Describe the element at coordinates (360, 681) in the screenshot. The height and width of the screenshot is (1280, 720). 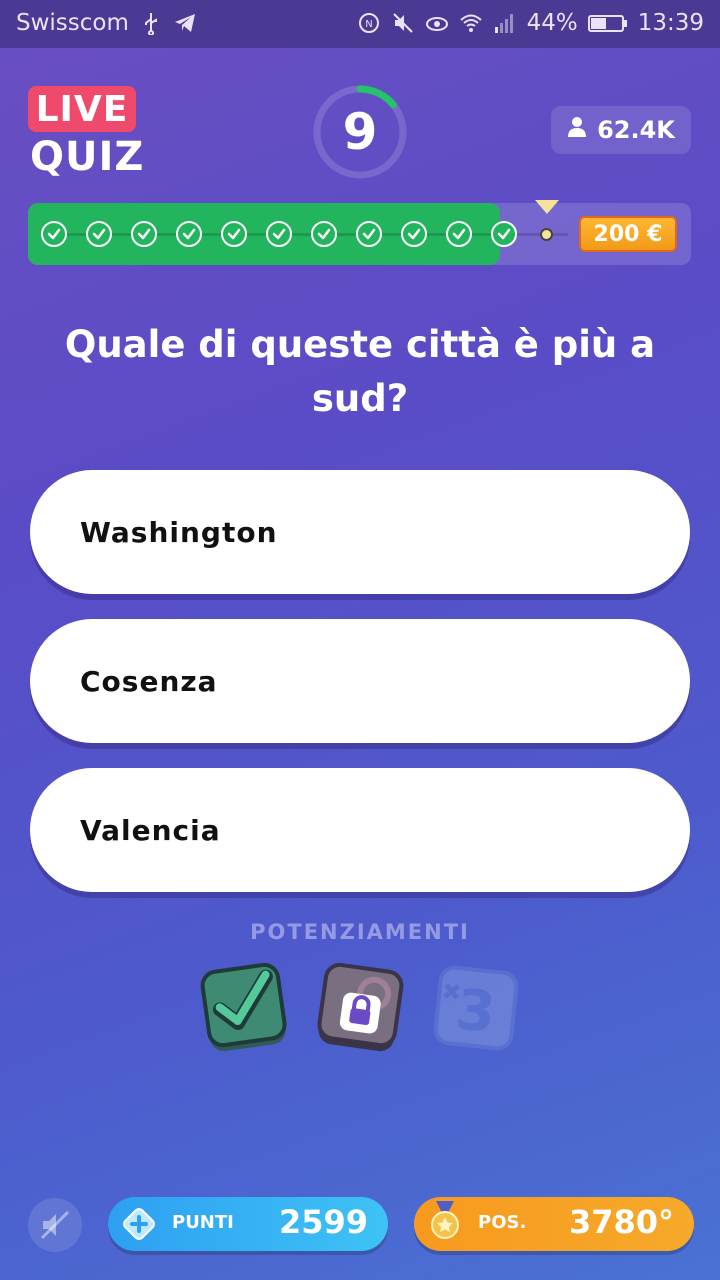
I see `answer-option-2: Cosenza` at that location.